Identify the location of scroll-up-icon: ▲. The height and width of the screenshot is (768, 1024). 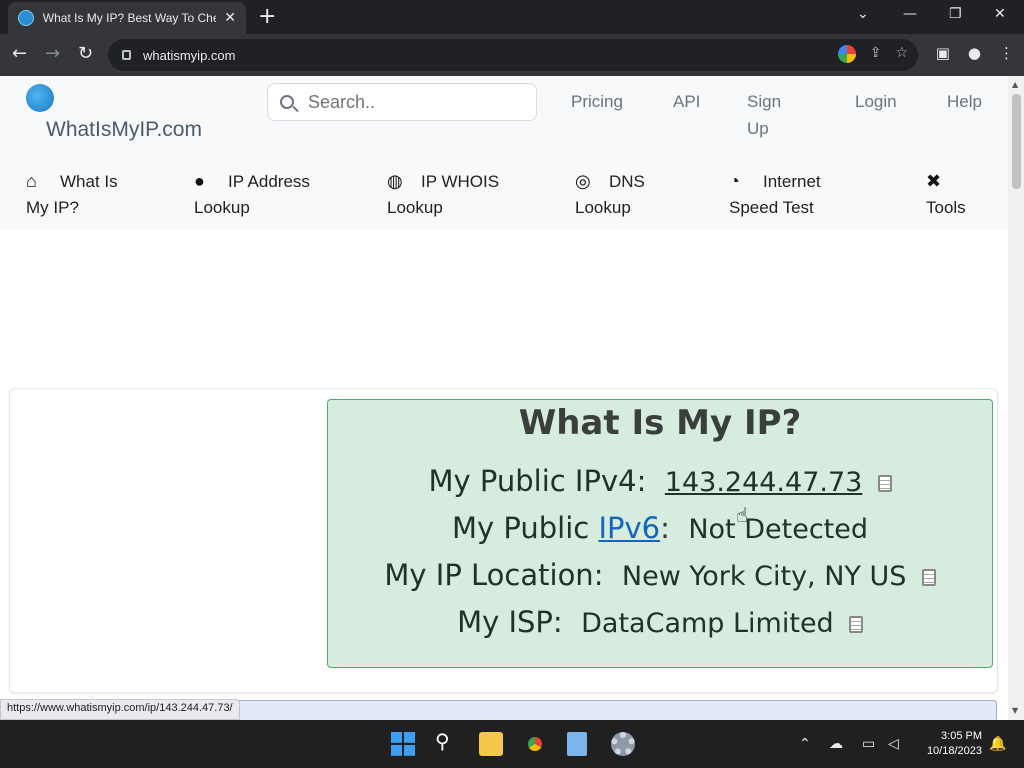
(1015, 84).